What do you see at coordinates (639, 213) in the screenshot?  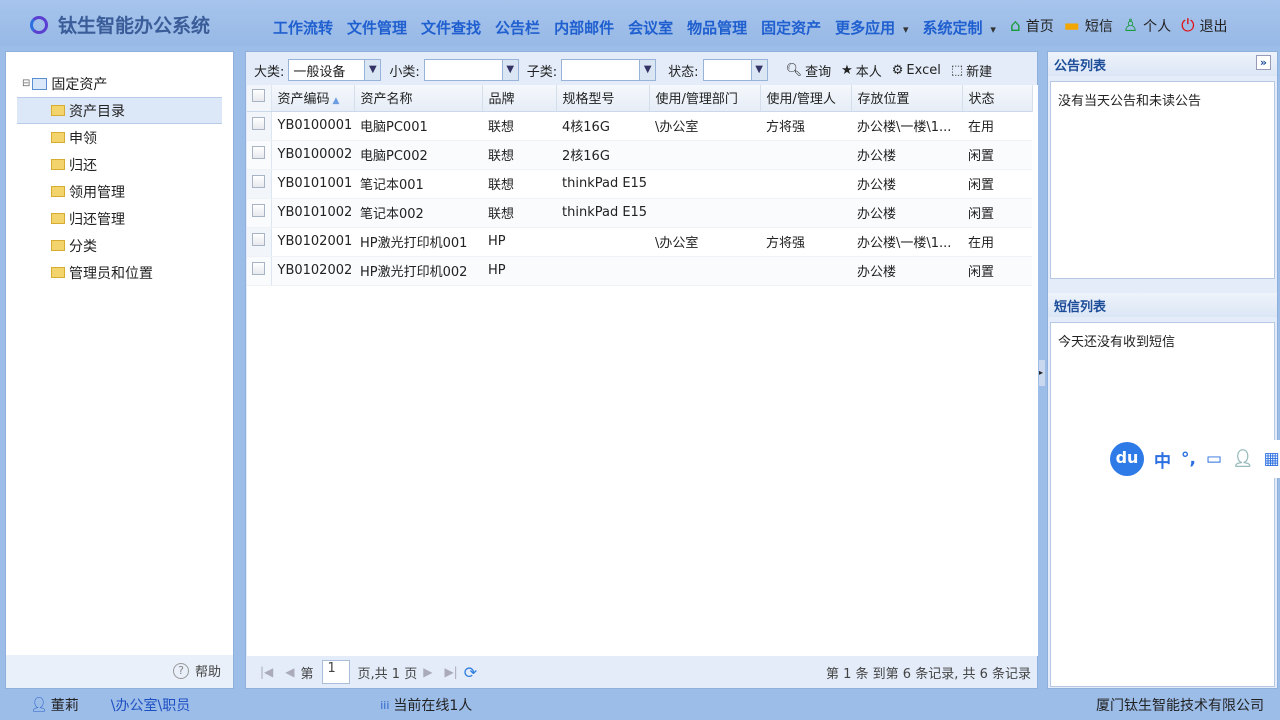 I see `table-row: YB0101002 笔记本002 联想 thinkPad E15 办公楼 闲置` at bounding box center [639, 213].